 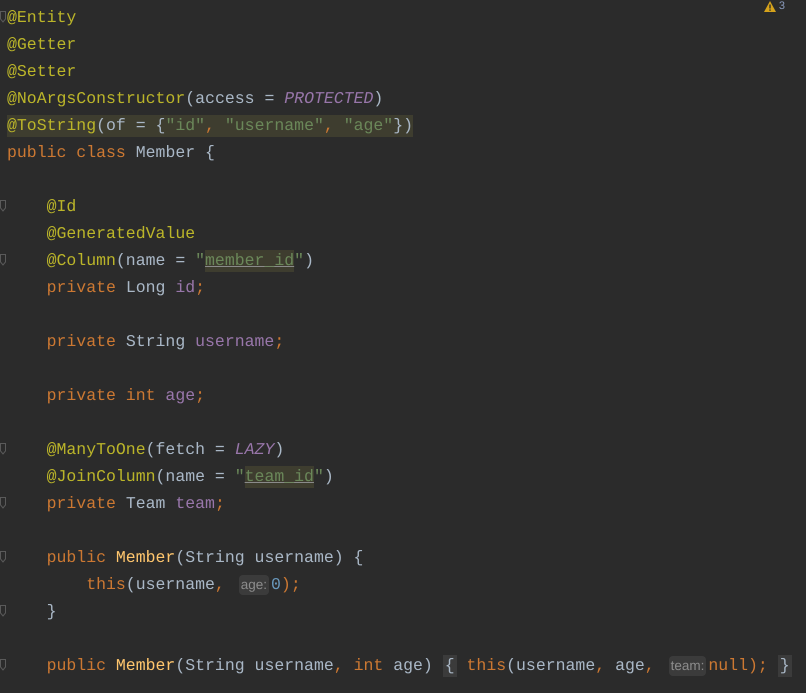 I want to click on annotation-text: @Setter, so click(x=41, y=71).